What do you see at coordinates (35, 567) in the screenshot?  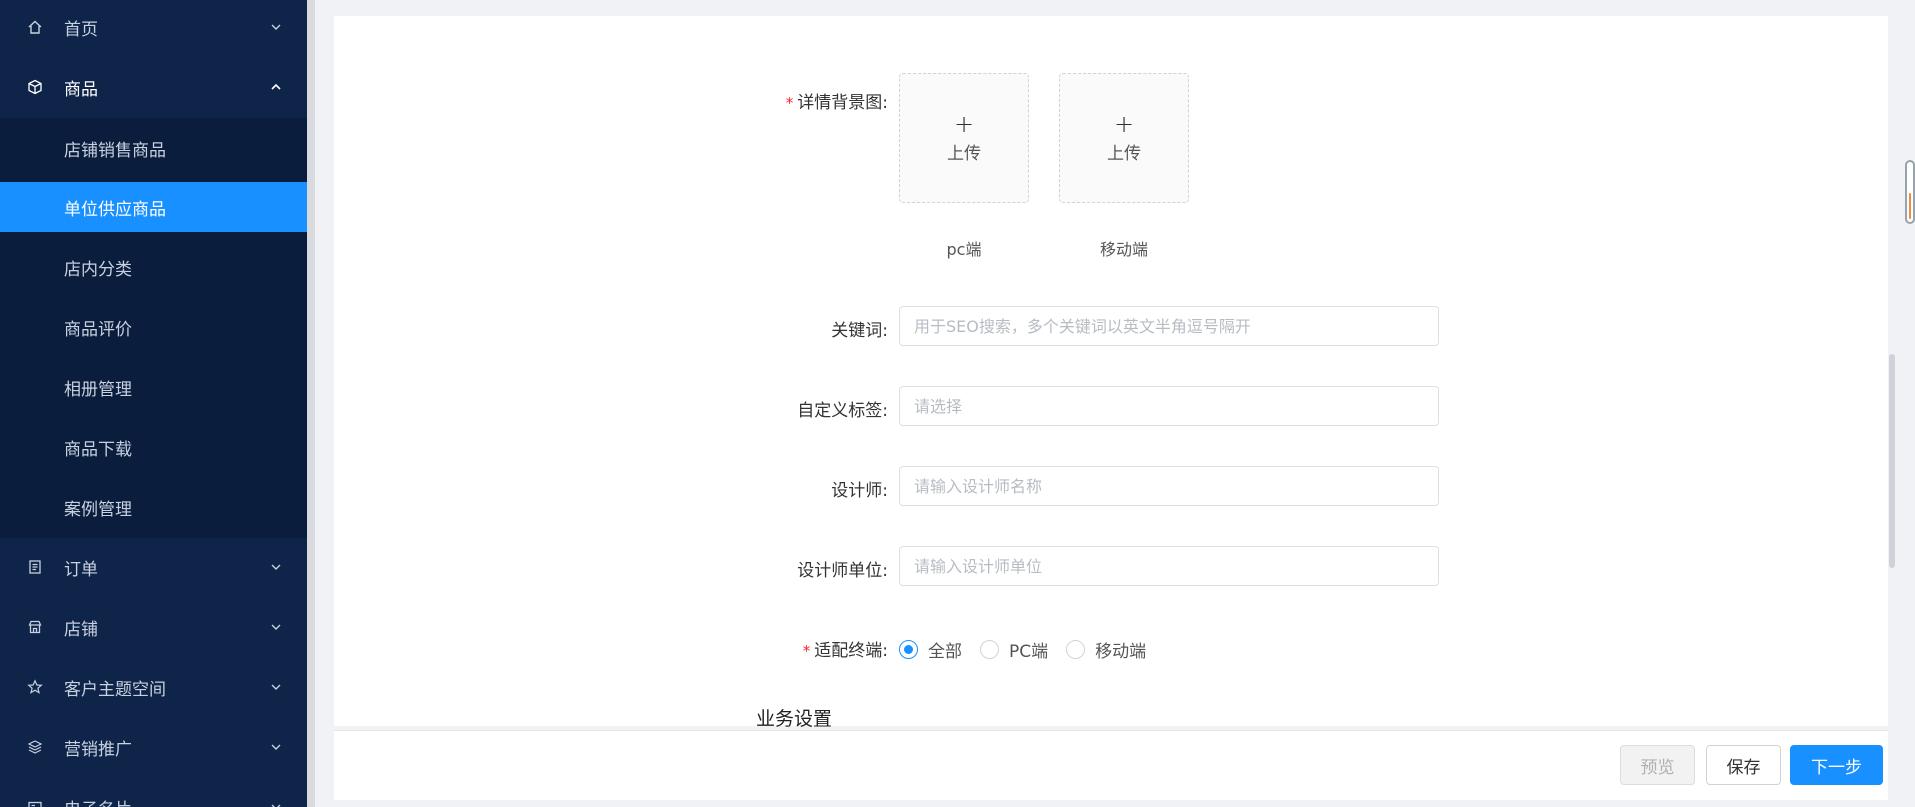 I see `order-icon` at bounding box center [35, 567].